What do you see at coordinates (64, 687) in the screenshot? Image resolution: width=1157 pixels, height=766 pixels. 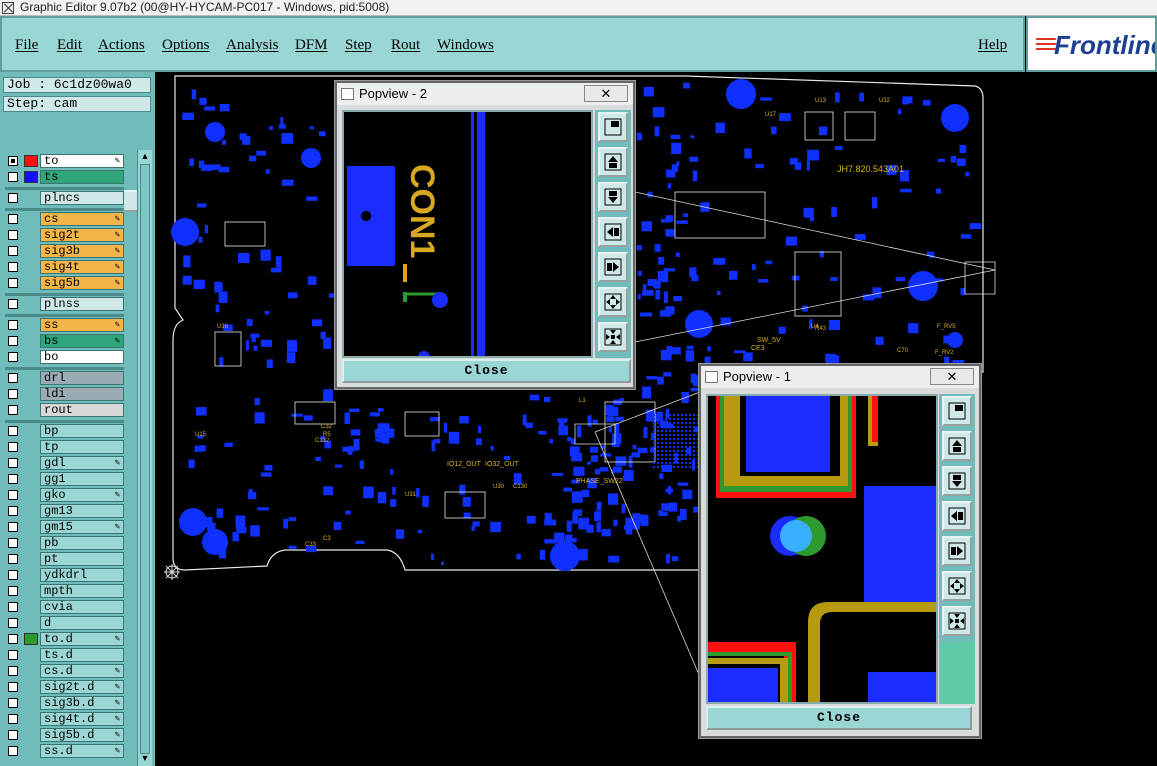 I see `layer-row-sig2t-d: sig2t.d ✎` at bounding box center [64, 687].